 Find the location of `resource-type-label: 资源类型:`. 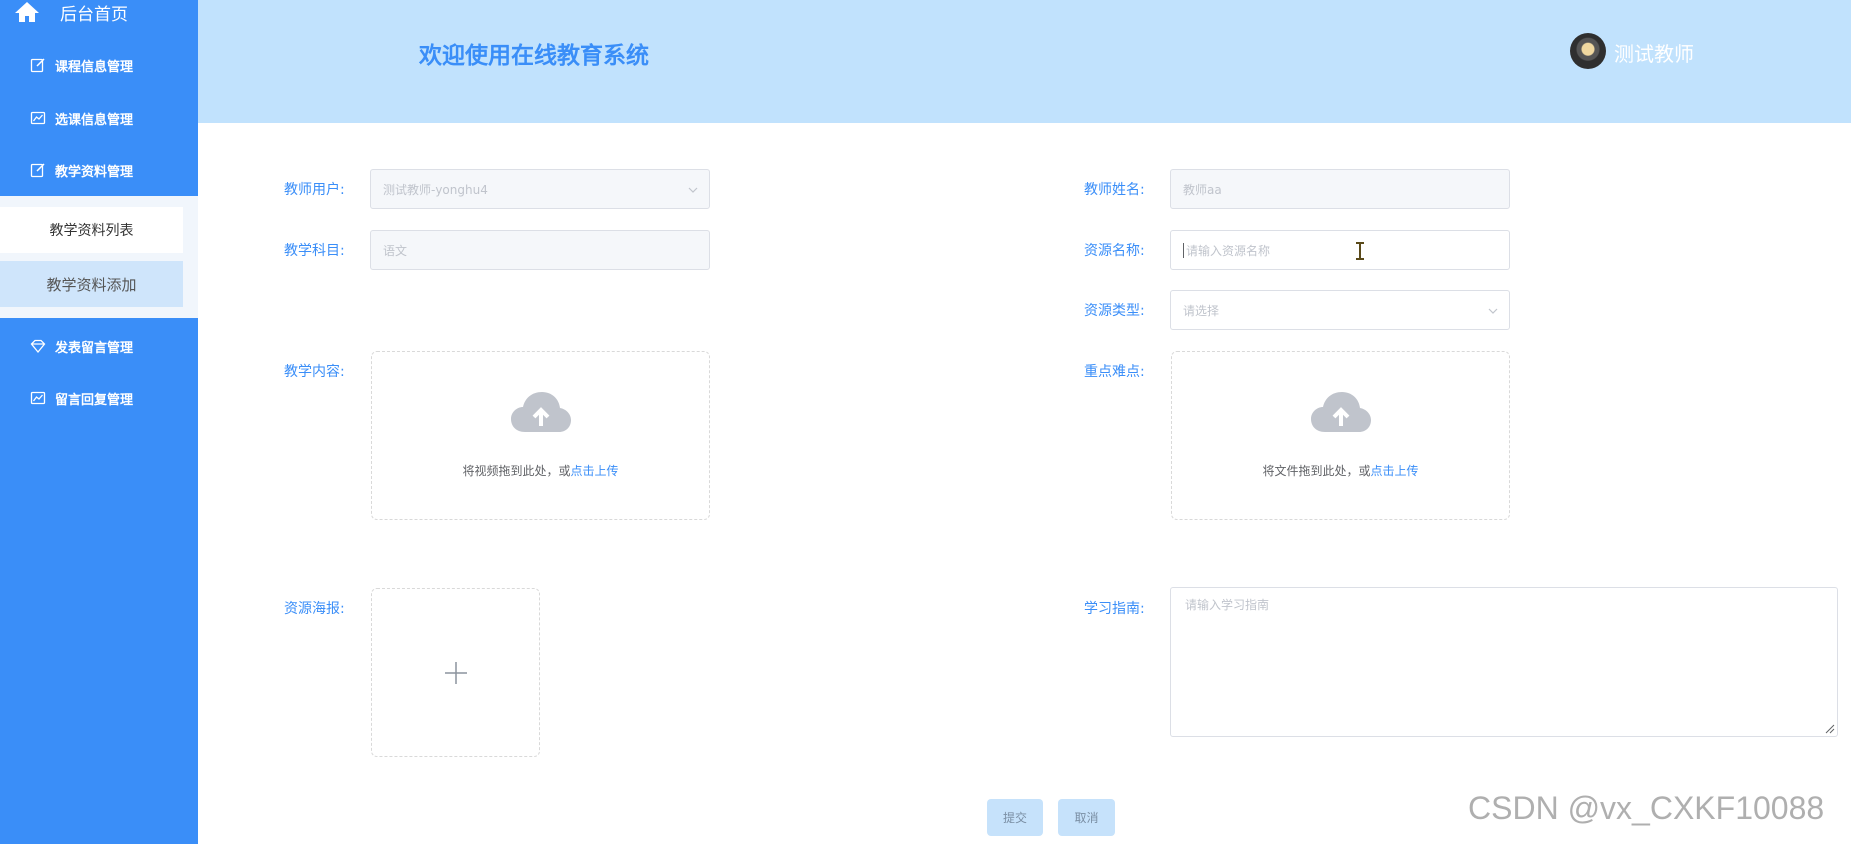

resource-type-label: 资源类型: is located at coordinates (1114, 311).